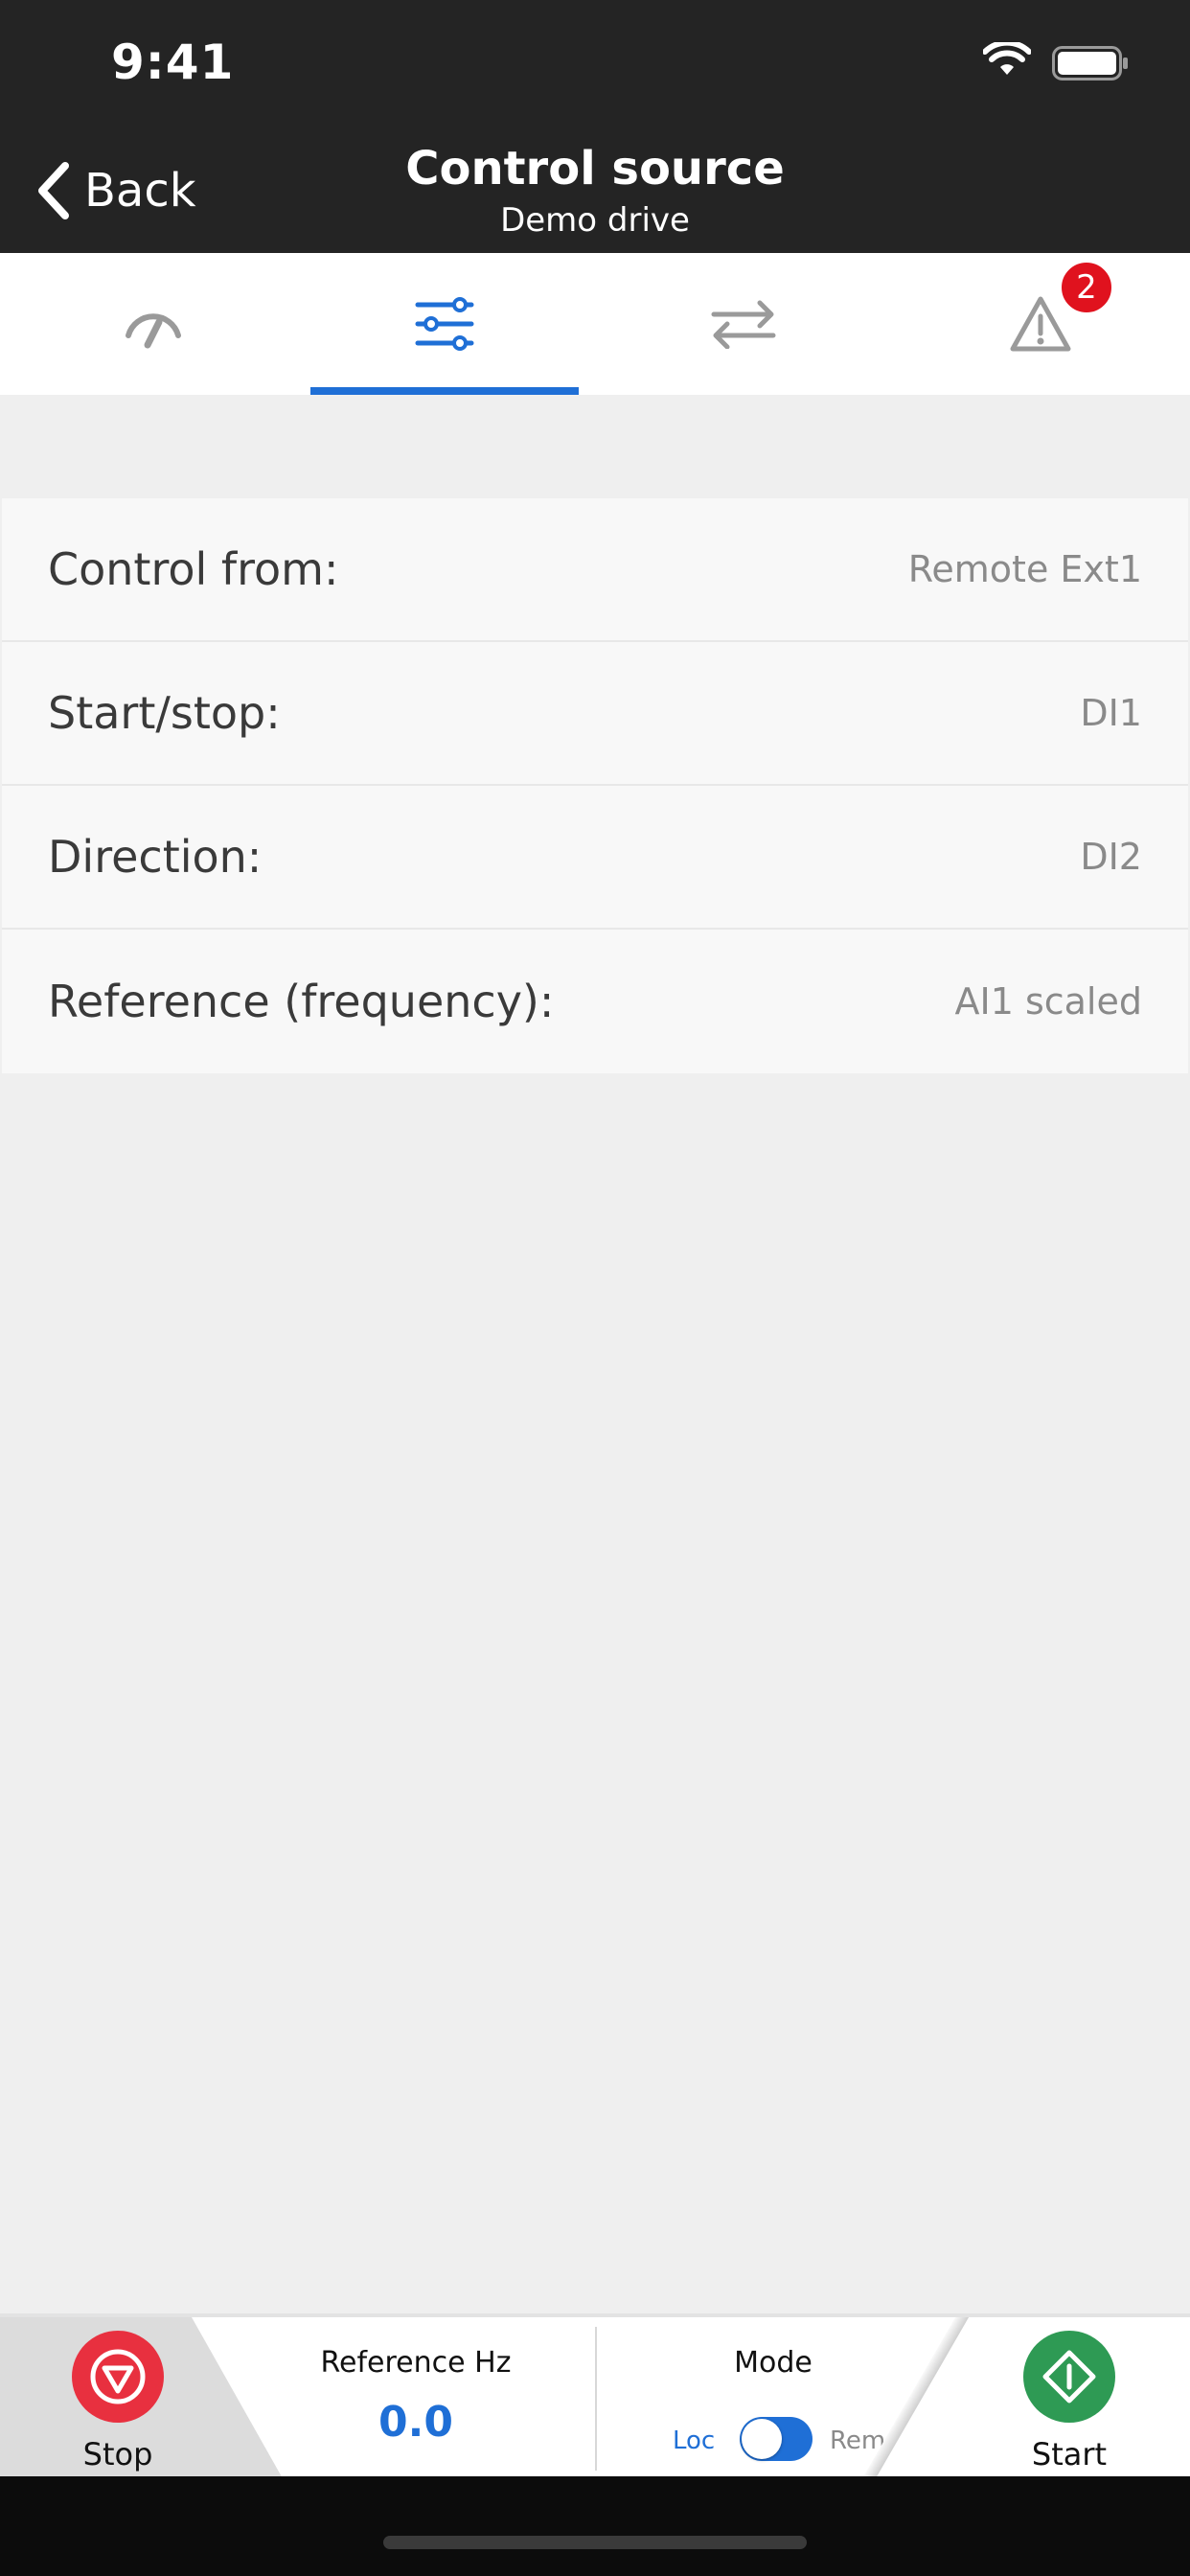 This screenshot has height=2576, width=1190. I want to click on home-indicator, so click(595, 2542).